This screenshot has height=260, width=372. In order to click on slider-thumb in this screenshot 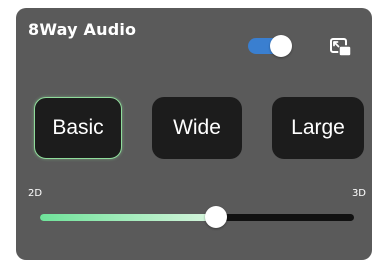, I will do `click(215, 217)`.